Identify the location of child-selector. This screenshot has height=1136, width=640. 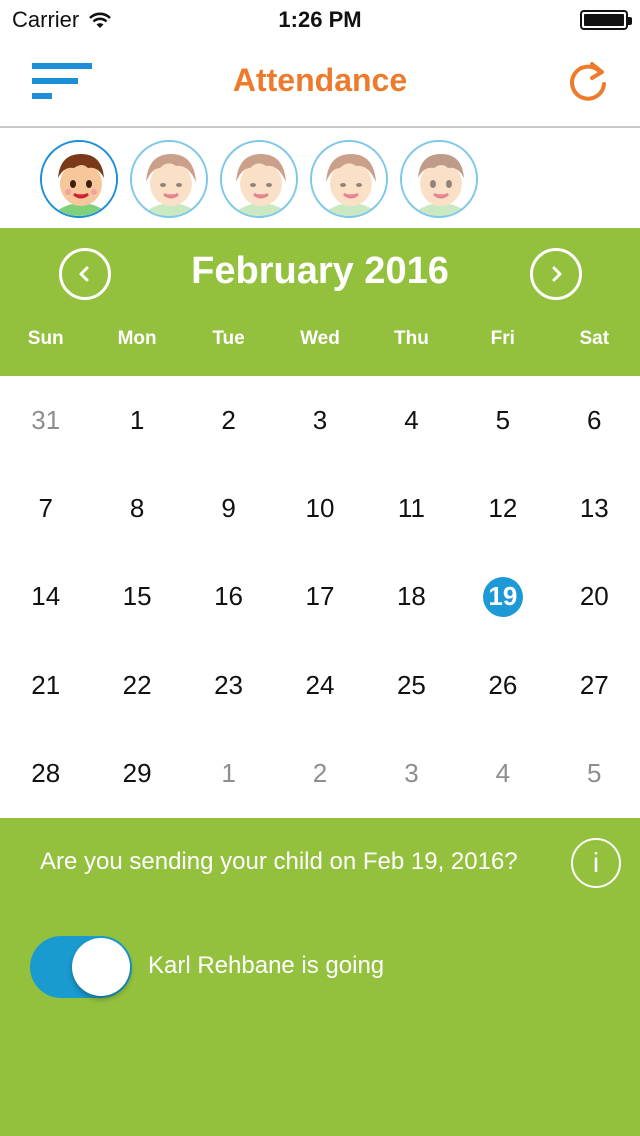
(320, 179).